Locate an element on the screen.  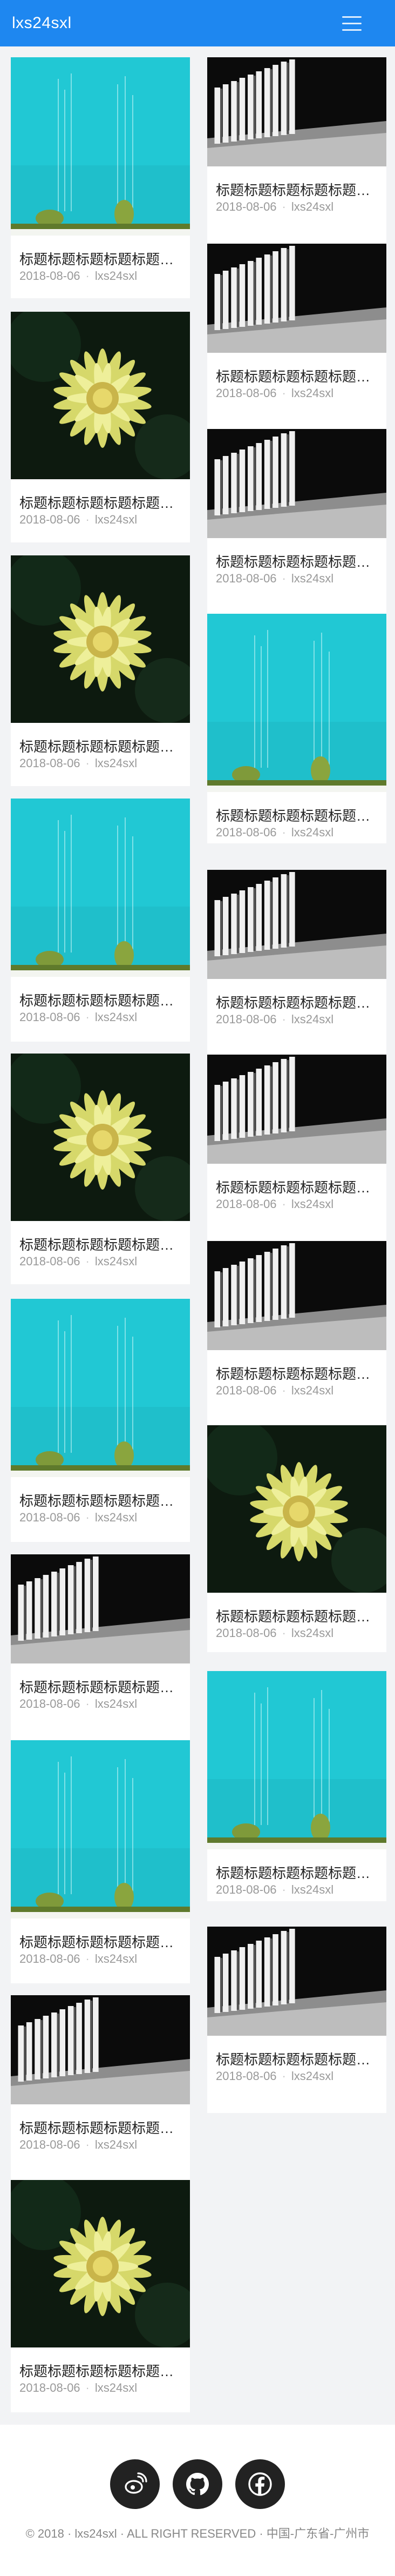
hamburger-icon is located at coordinates (352, 24).